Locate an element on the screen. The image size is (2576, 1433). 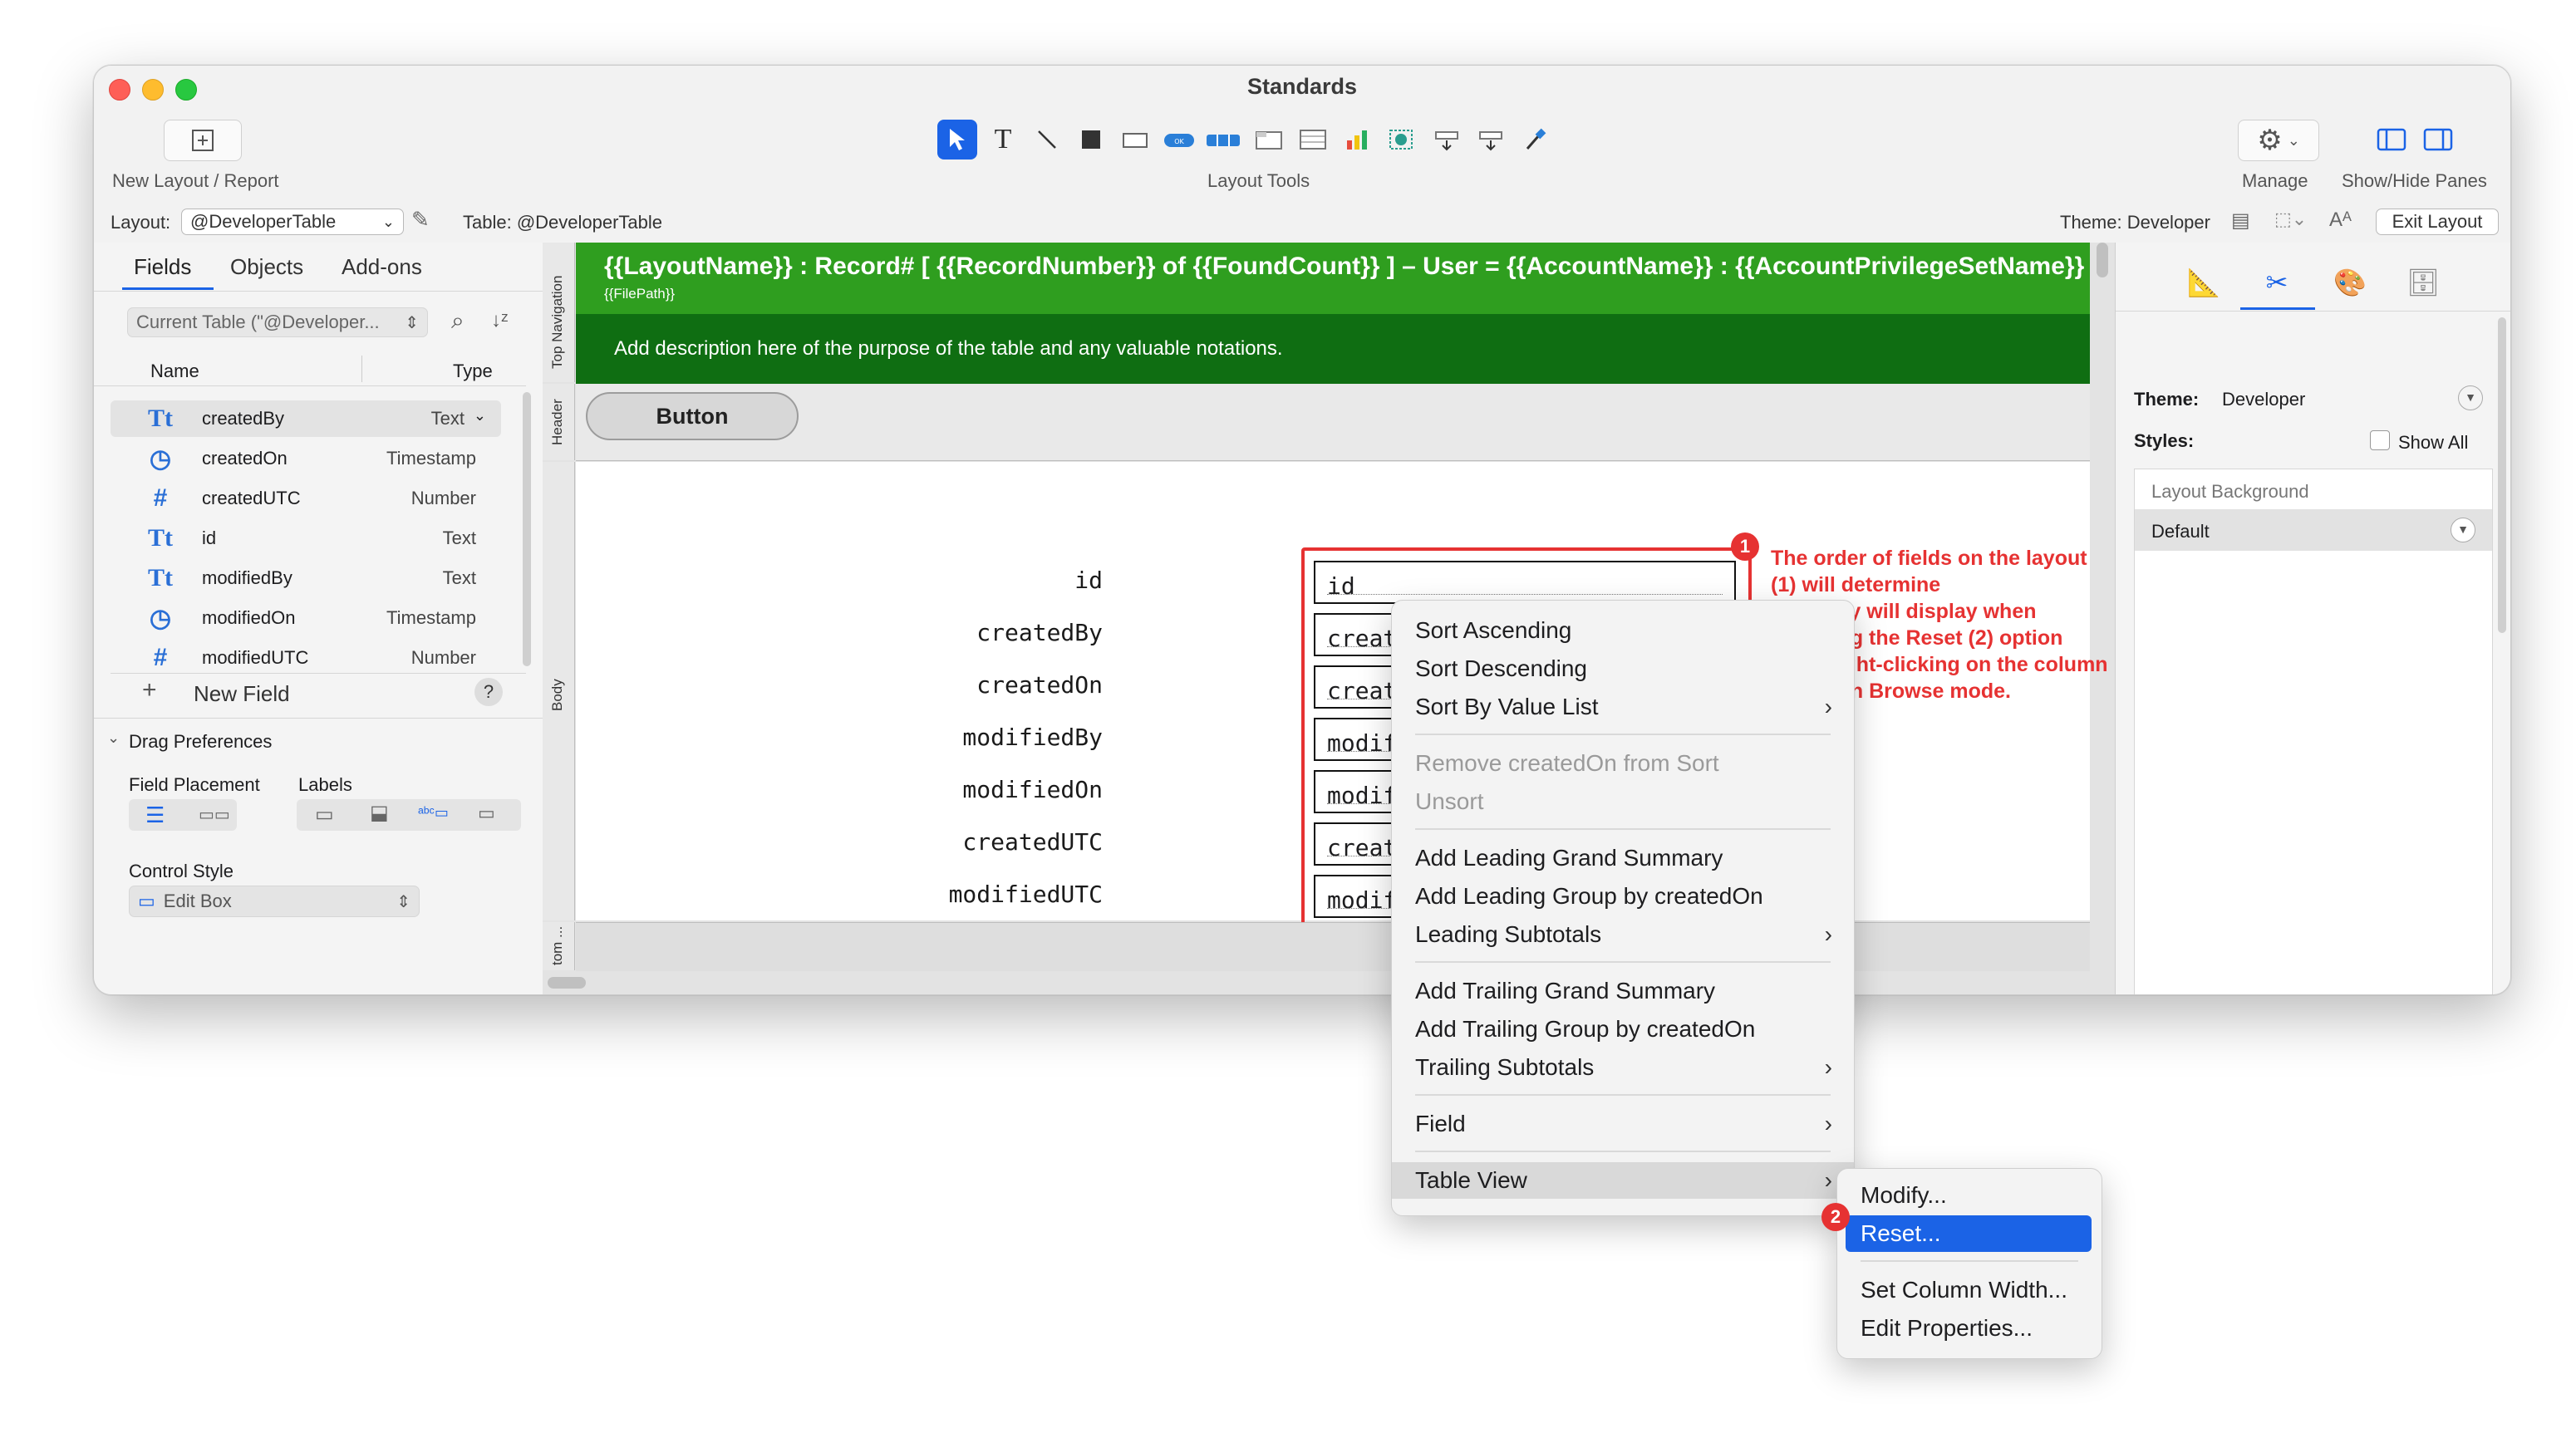
right-pane-scrollbar is located at coordinates (2502, 475).